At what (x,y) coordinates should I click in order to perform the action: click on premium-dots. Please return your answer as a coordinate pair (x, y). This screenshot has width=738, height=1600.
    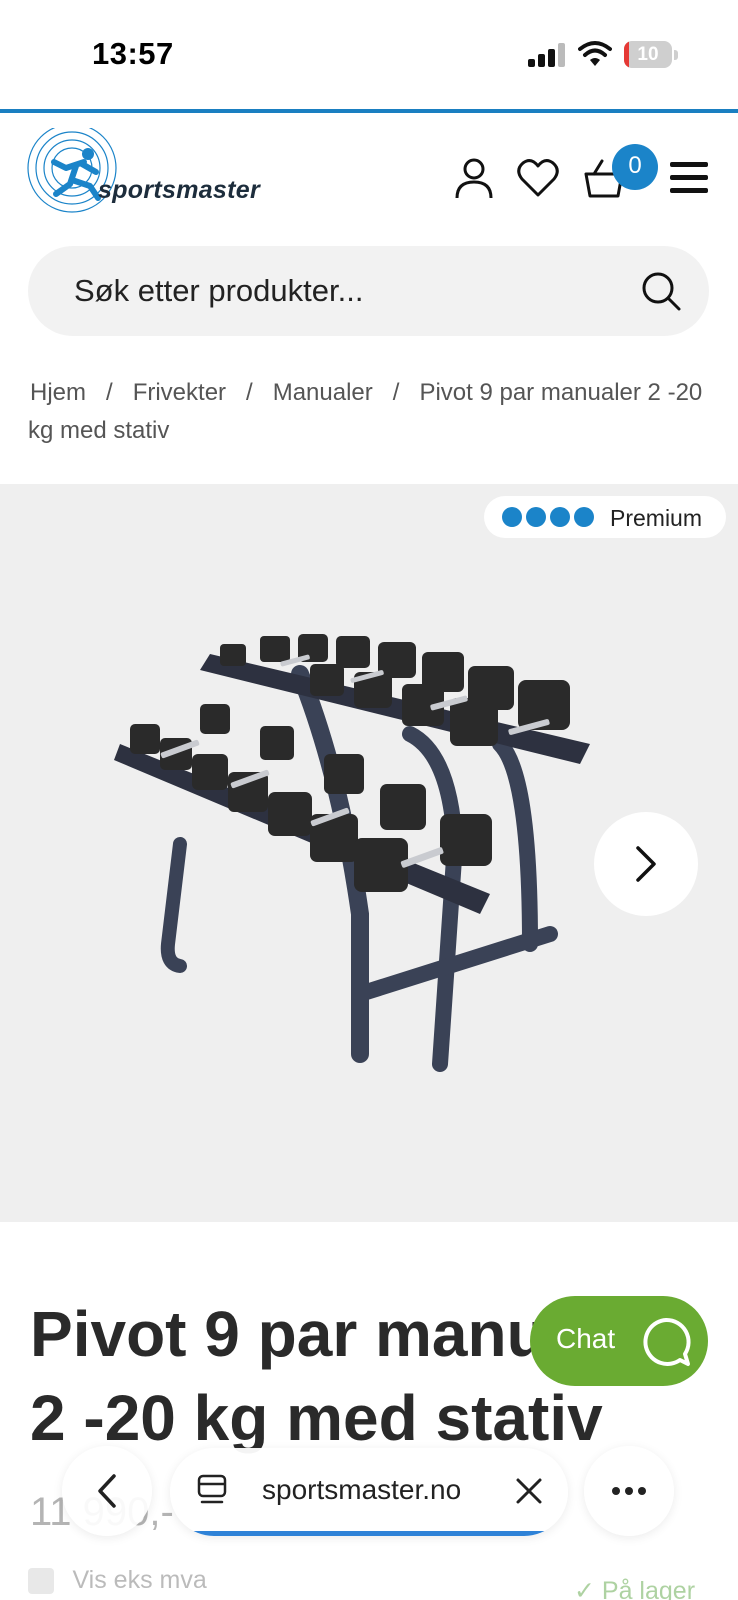
    Looking at the image, I should click on (550, 519).